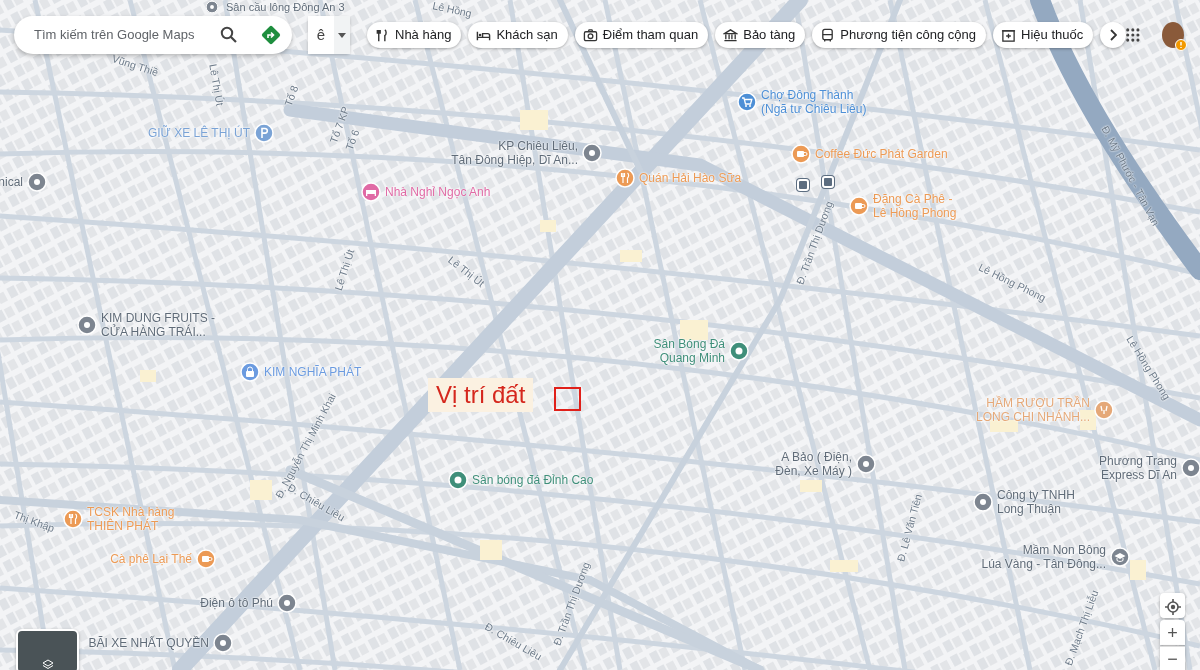 The image size is (1200, 670). What do you see at coordinates (813, 464) in the screenshot?
I see `place-label: A Bảo ( Điện, Đèn, Xe Máy )` at bounding box center [813, 464].